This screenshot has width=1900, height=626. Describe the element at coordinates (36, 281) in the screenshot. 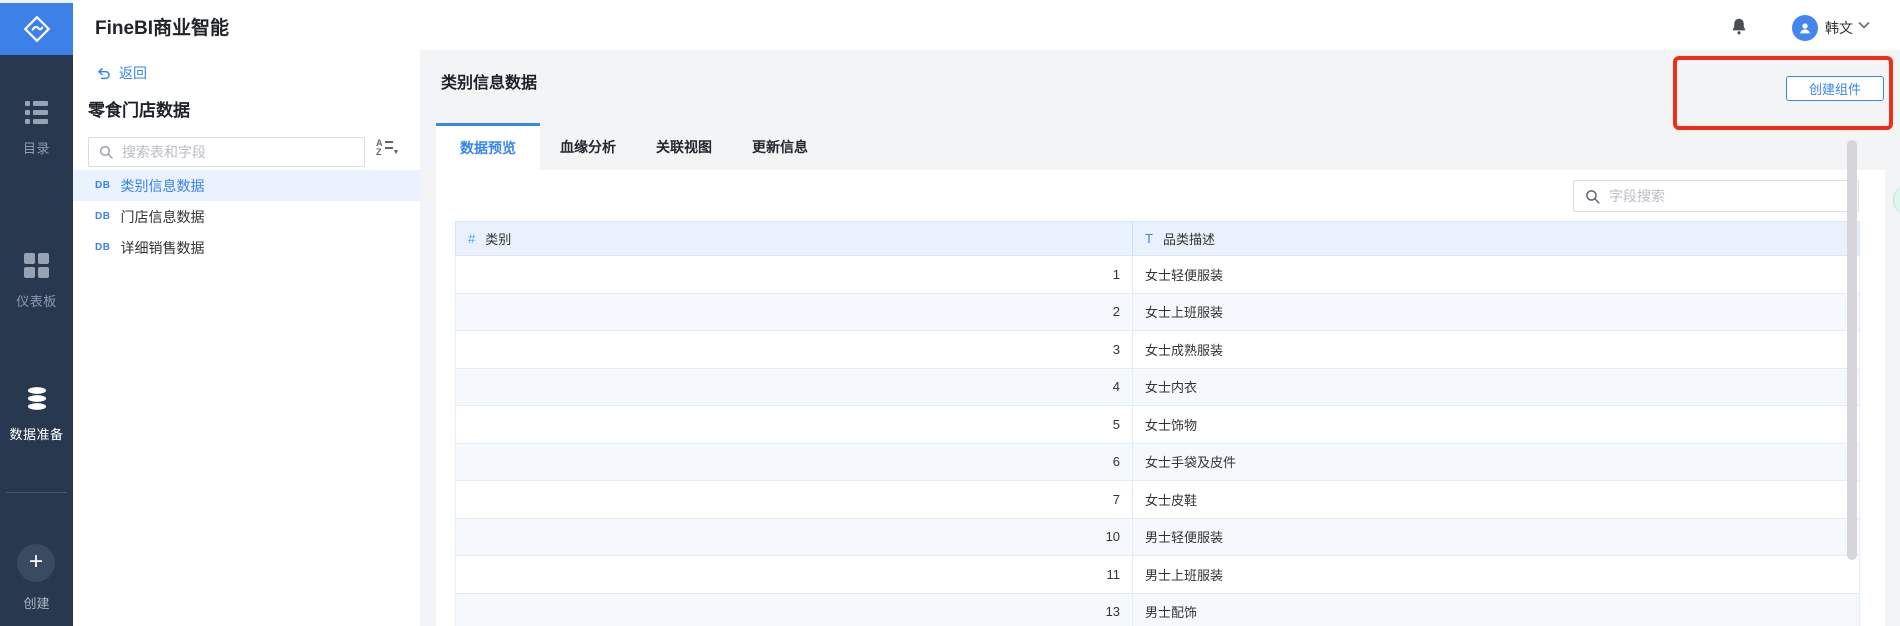

I see `sidebar-item-dashboard: 仪表板` at that location.